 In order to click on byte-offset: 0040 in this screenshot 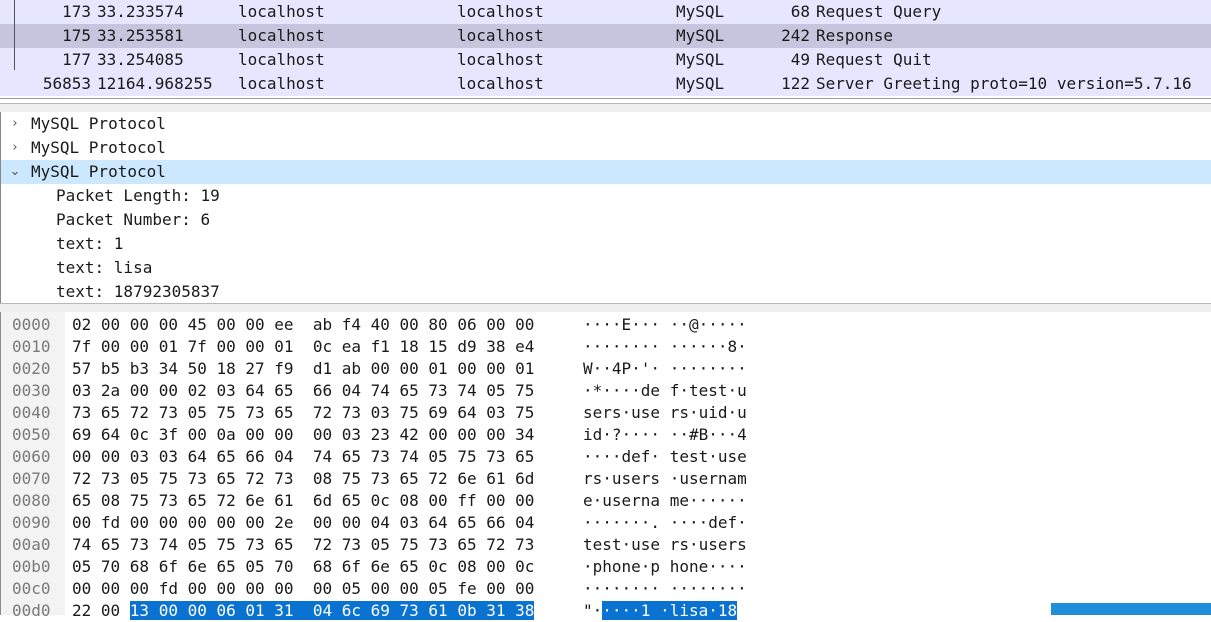, I will do `click(31, 412)`.